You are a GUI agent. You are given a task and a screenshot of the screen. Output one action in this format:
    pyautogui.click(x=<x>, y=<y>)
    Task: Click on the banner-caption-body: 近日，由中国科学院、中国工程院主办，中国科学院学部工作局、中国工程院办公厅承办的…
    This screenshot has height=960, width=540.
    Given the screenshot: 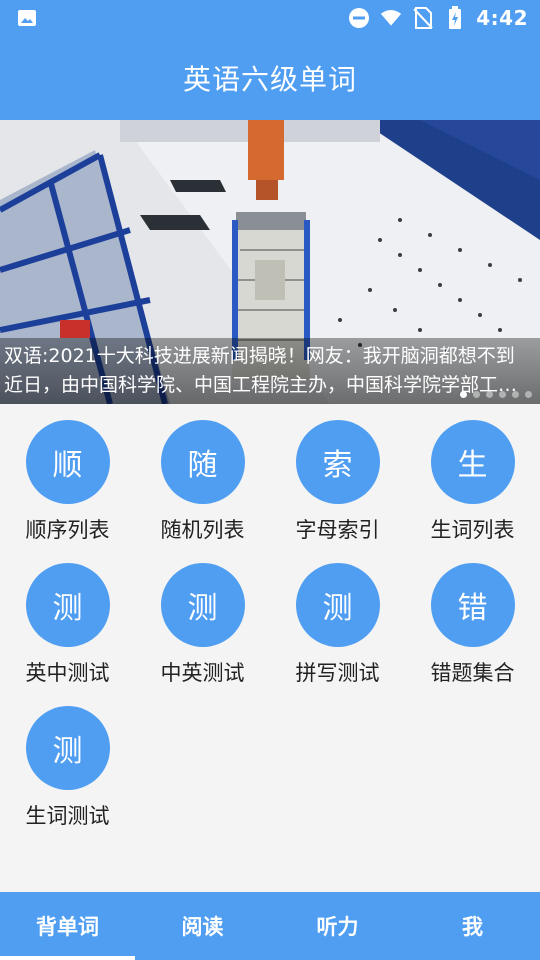 What is the action you would take?
    pyautogui.click(x=270, y=385)
    